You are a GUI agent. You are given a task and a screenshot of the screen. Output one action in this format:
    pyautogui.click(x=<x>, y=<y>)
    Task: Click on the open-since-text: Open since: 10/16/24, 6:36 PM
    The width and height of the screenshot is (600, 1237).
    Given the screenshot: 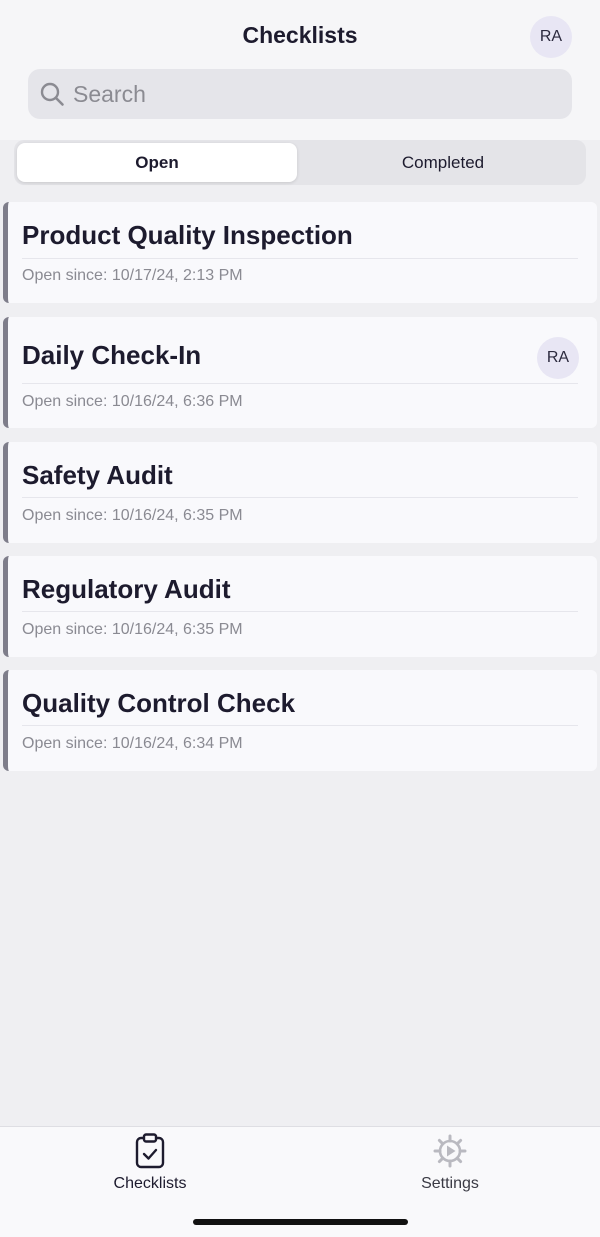 What is the action you would take?
    pyautogui.click(x=132, y=401)
    